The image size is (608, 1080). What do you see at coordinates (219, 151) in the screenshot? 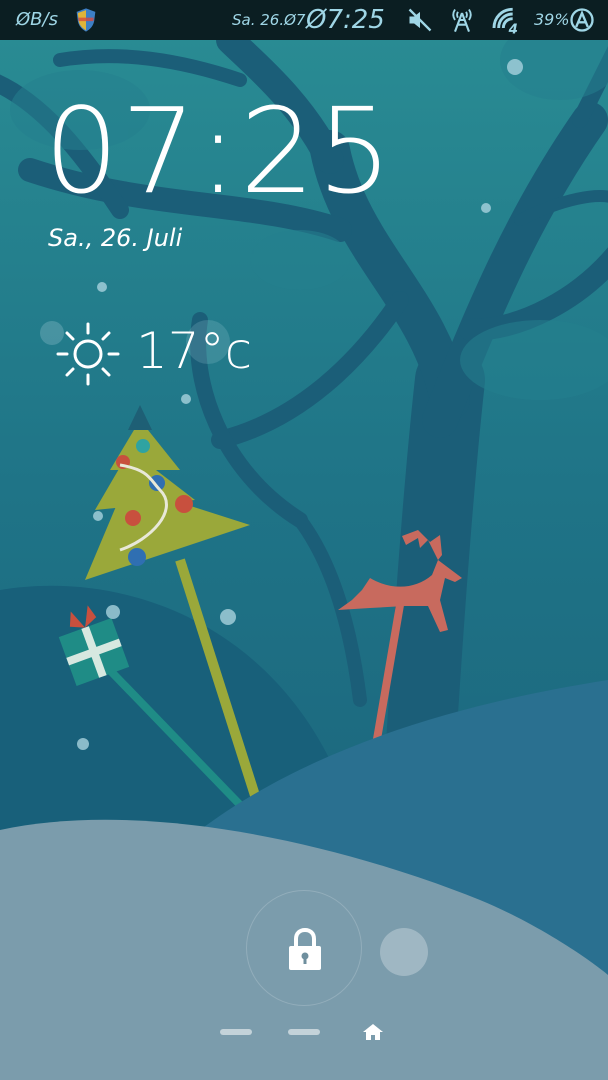
I see `lockscreen-clock: 07:25` at bounding box center [219, 151].